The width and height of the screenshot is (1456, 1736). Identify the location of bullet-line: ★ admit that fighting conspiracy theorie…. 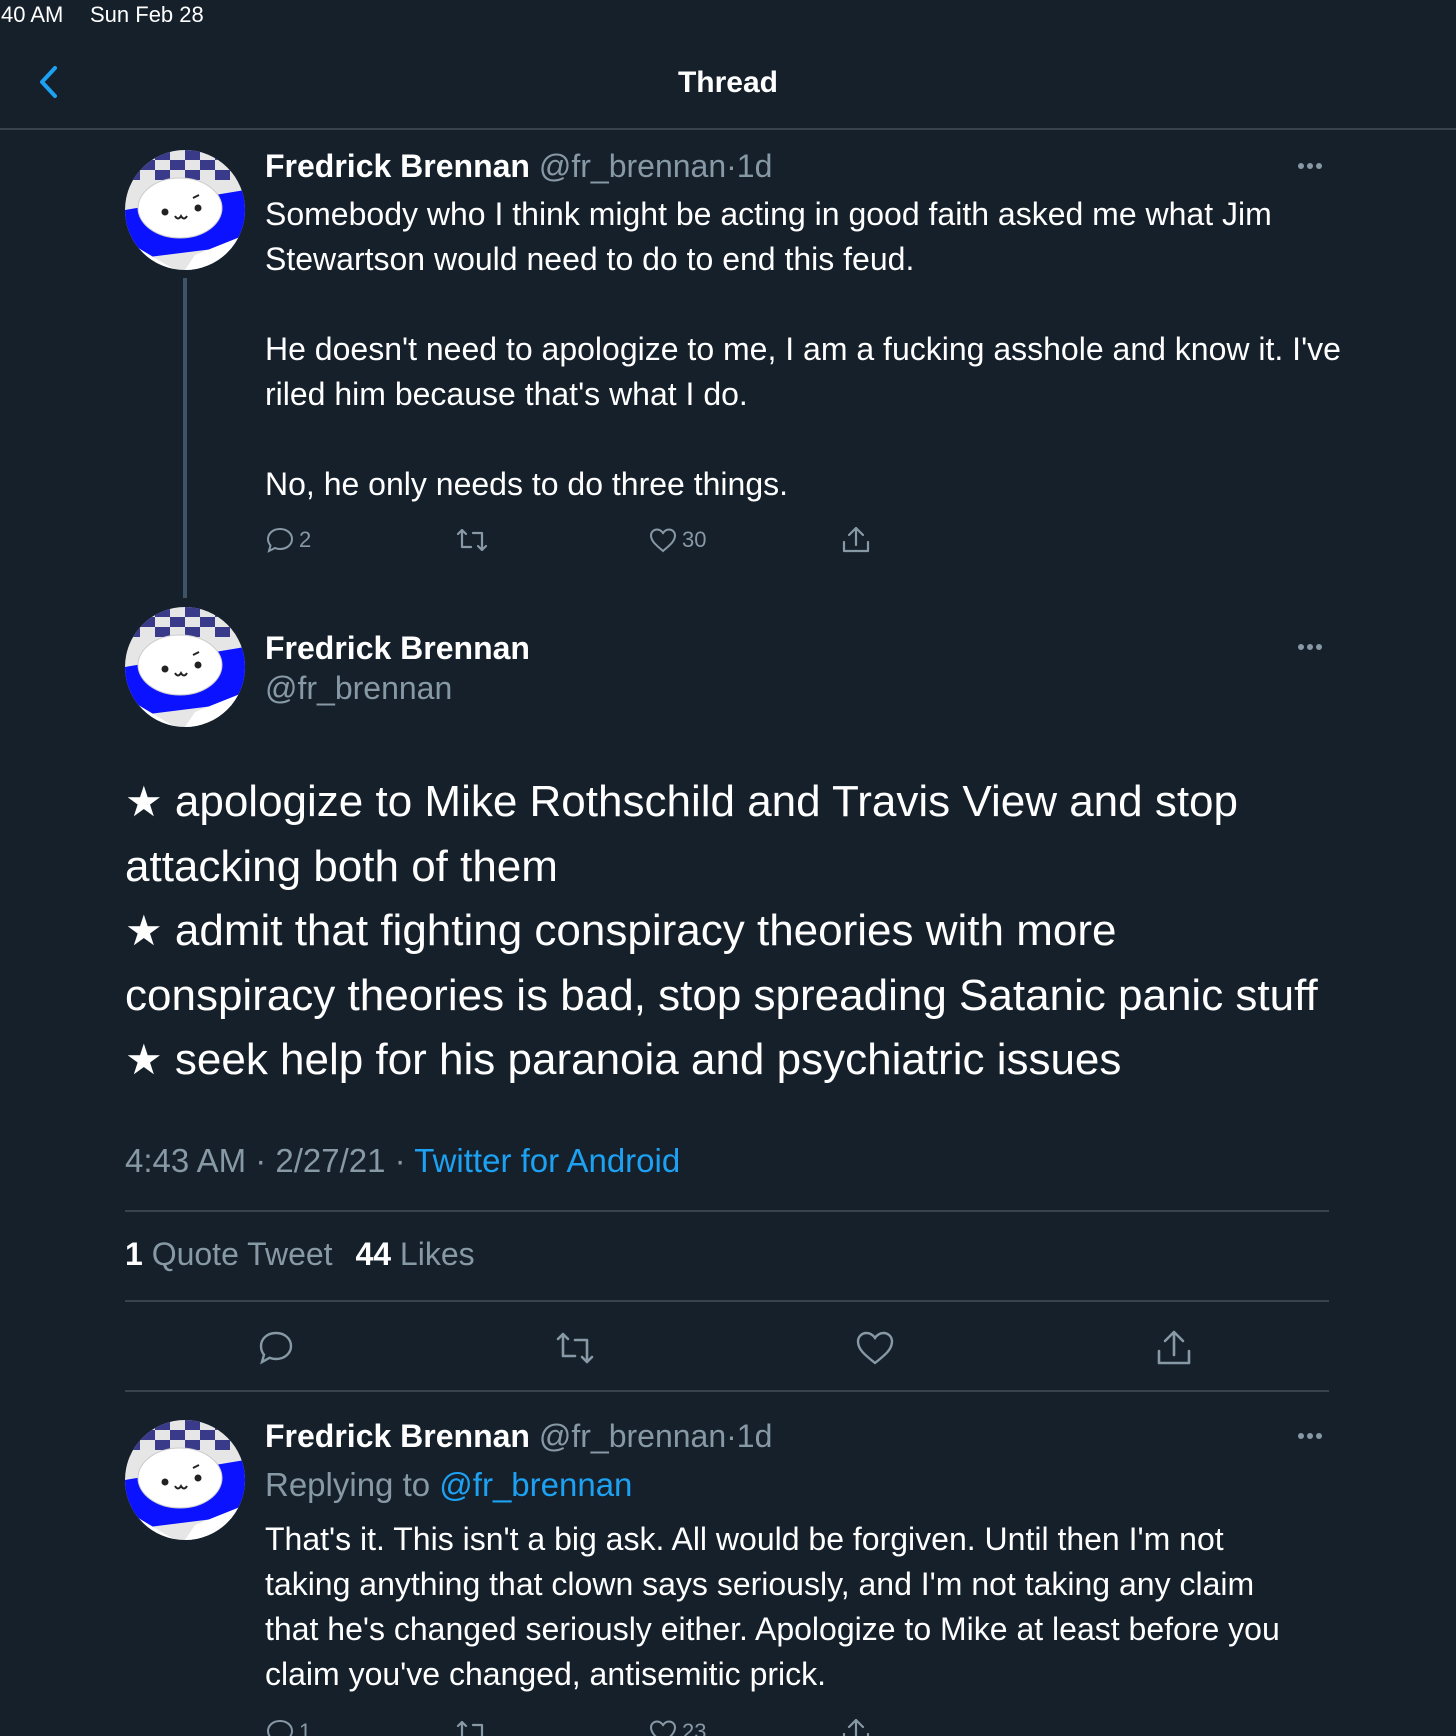
(621, 930).